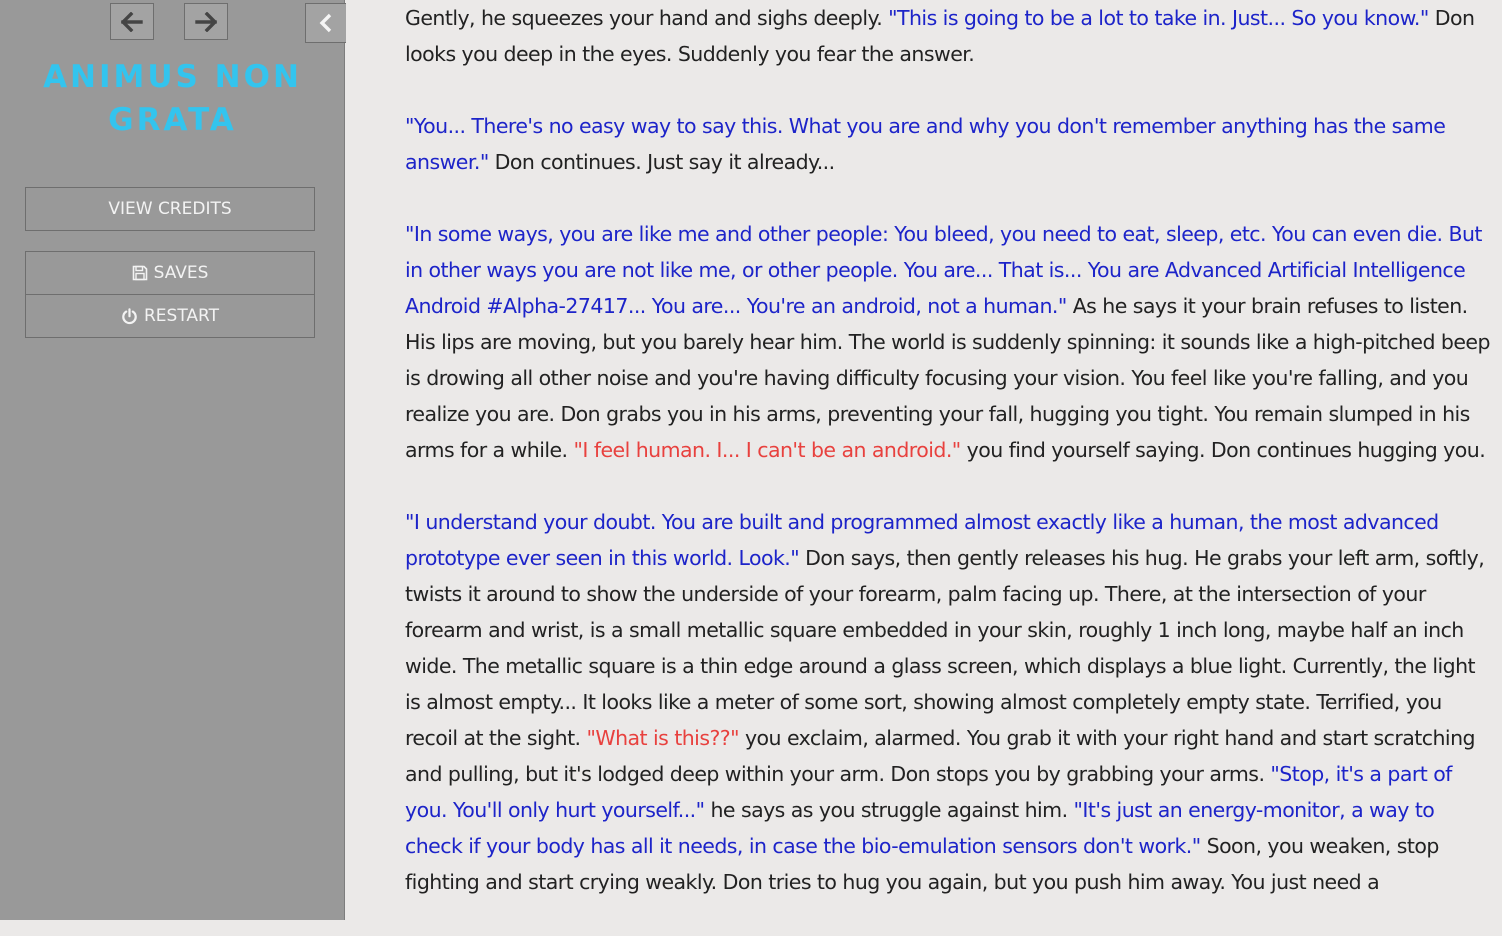  I want to click on sidebar-toggle-button, so click(325, 23).